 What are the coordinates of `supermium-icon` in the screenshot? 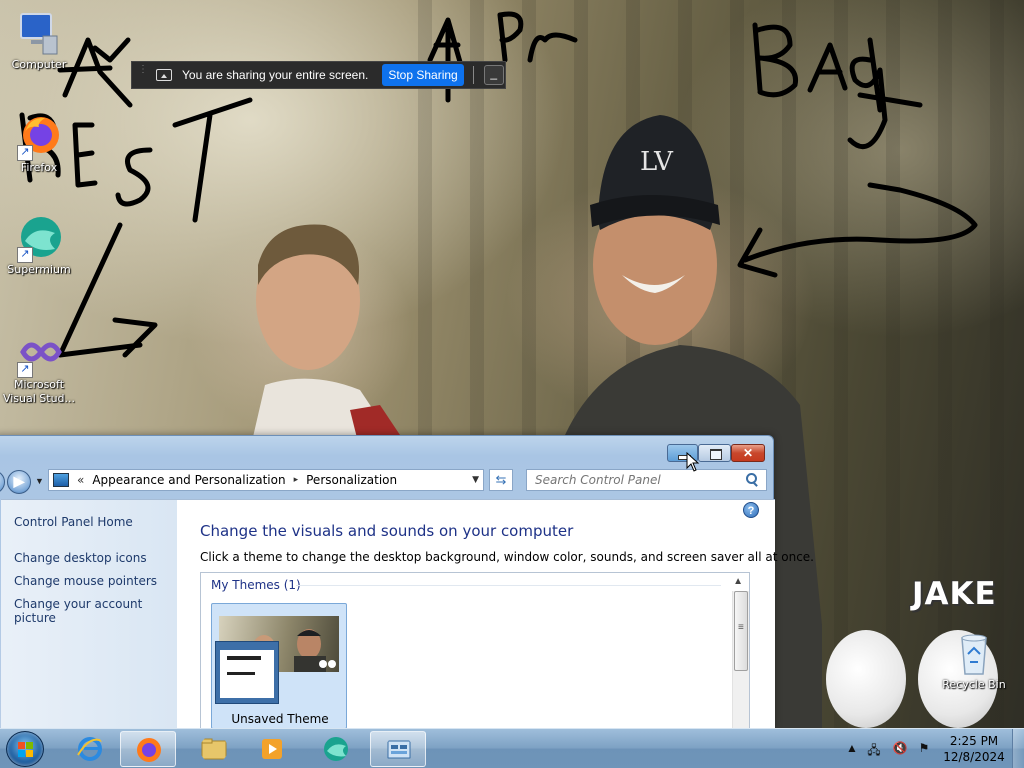 It's located at (336, 749).